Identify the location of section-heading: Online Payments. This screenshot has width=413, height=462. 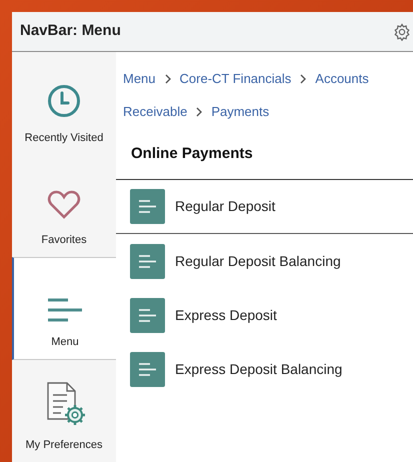
(192, 154).